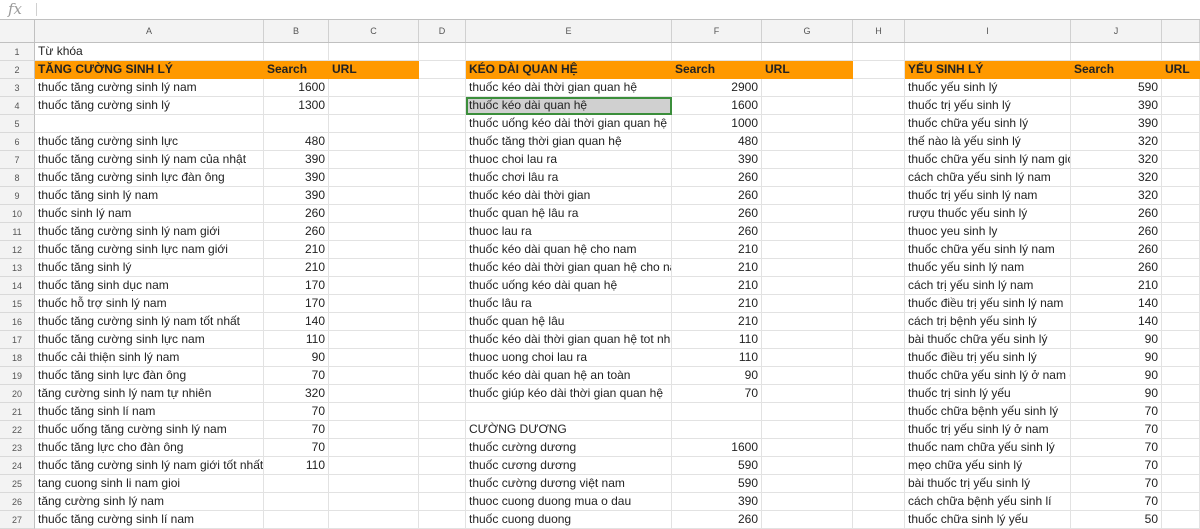 The height and width of the screenshot is (529, 1200). Describe the element at coordinates (569, 430) in the screenshot. I see `section-title-cuong-duong: CƯỜNG DƯƠNG` at that location.